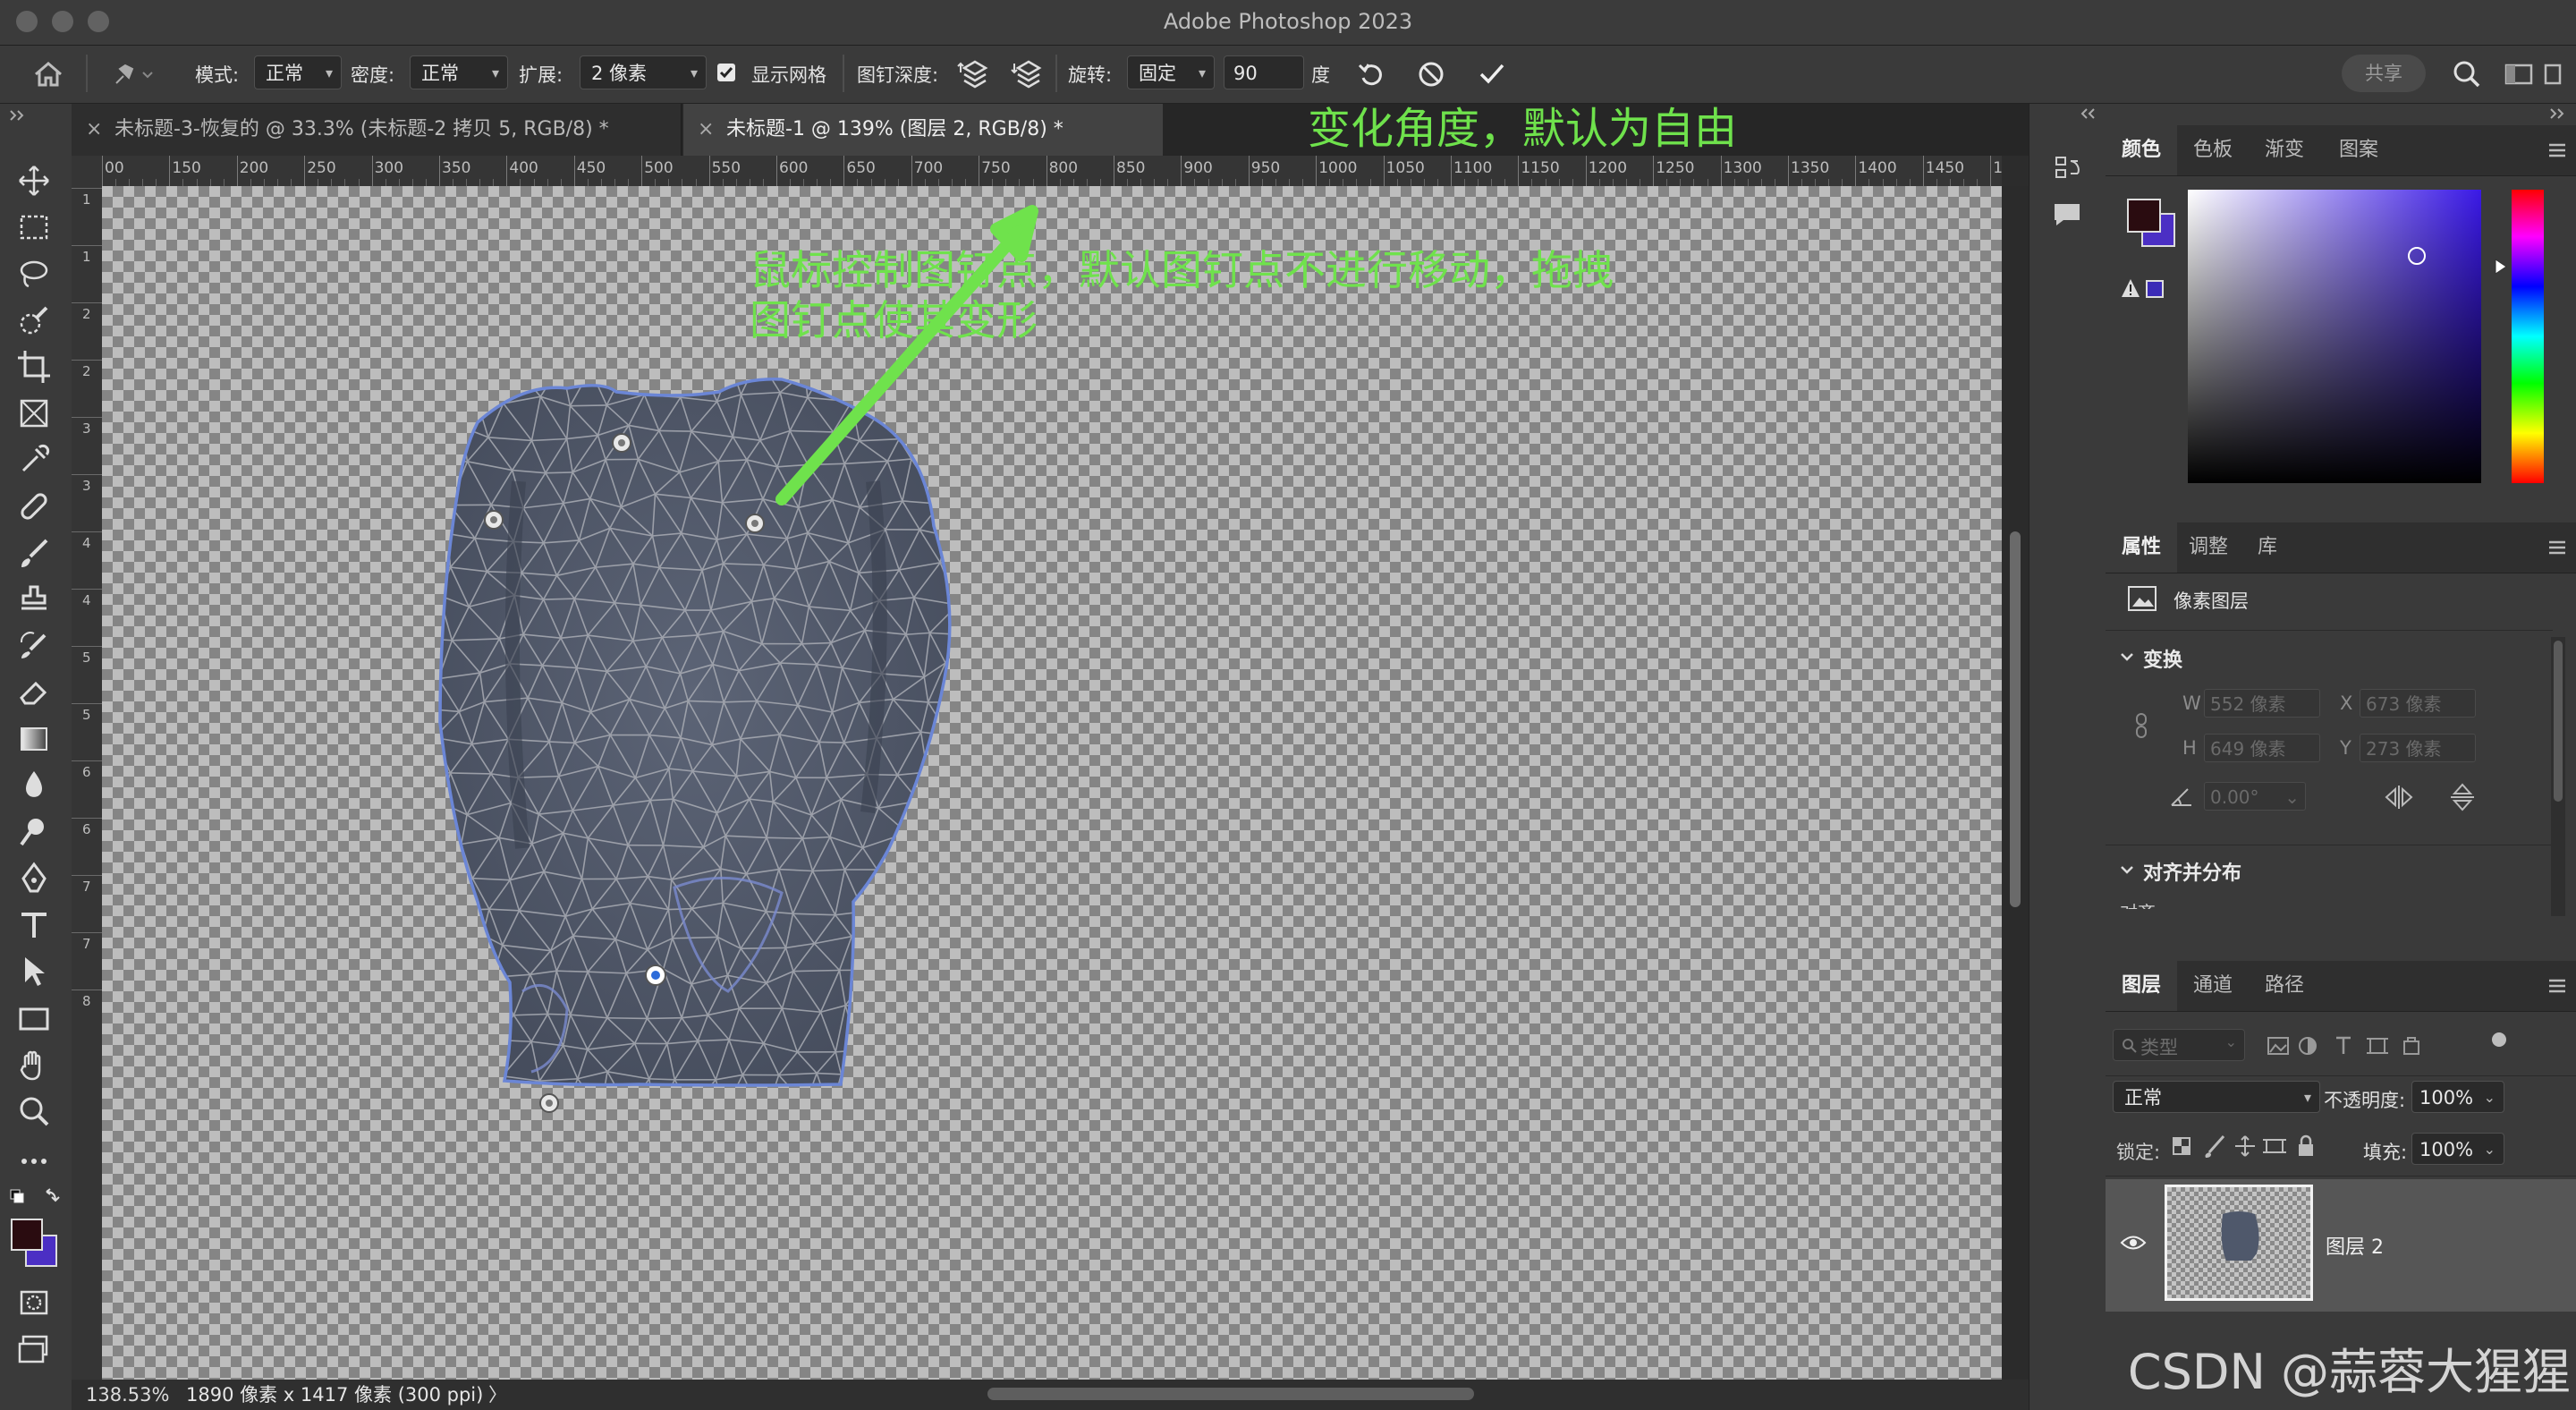 Image resolution: width=2576 pixels, height=1410 pixels. Describe the element at coordinates (2067, 168) in the screenshot. I see `history-panel-icon` at that location.